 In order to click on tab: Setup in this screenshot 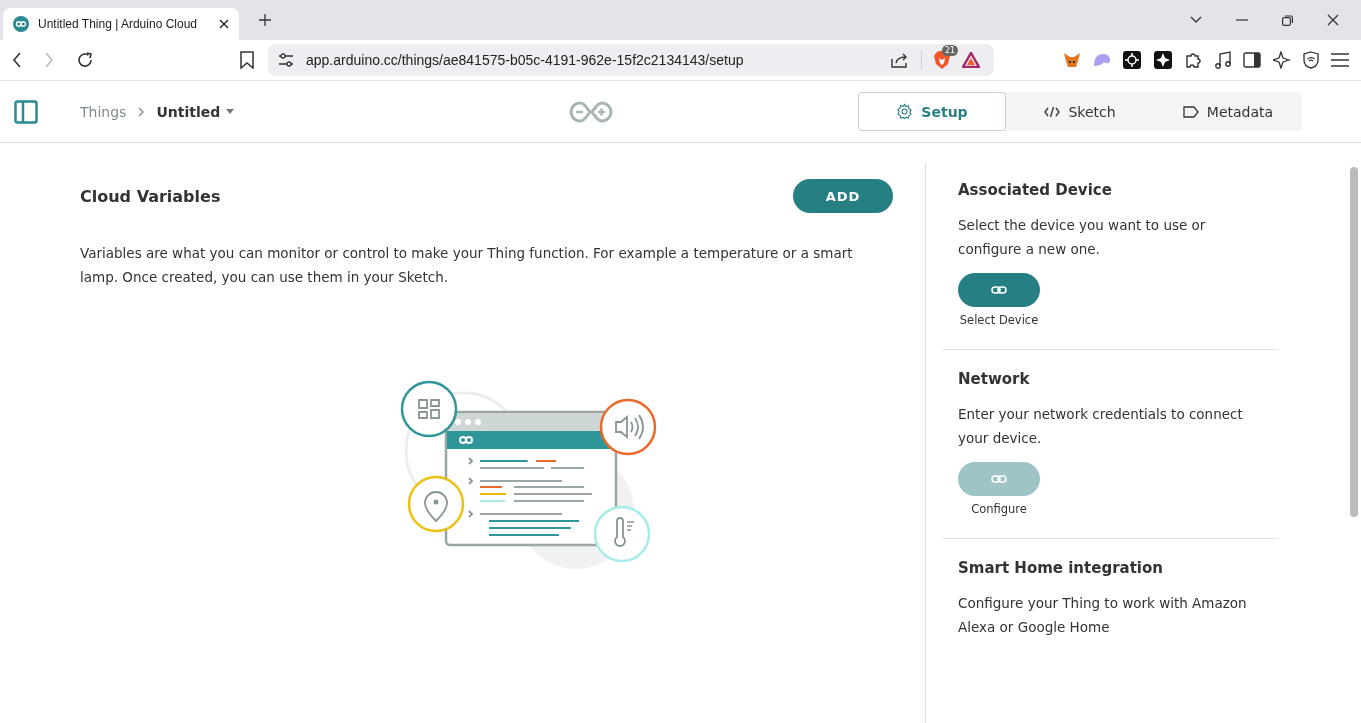, I will do `click(932, 111)`.